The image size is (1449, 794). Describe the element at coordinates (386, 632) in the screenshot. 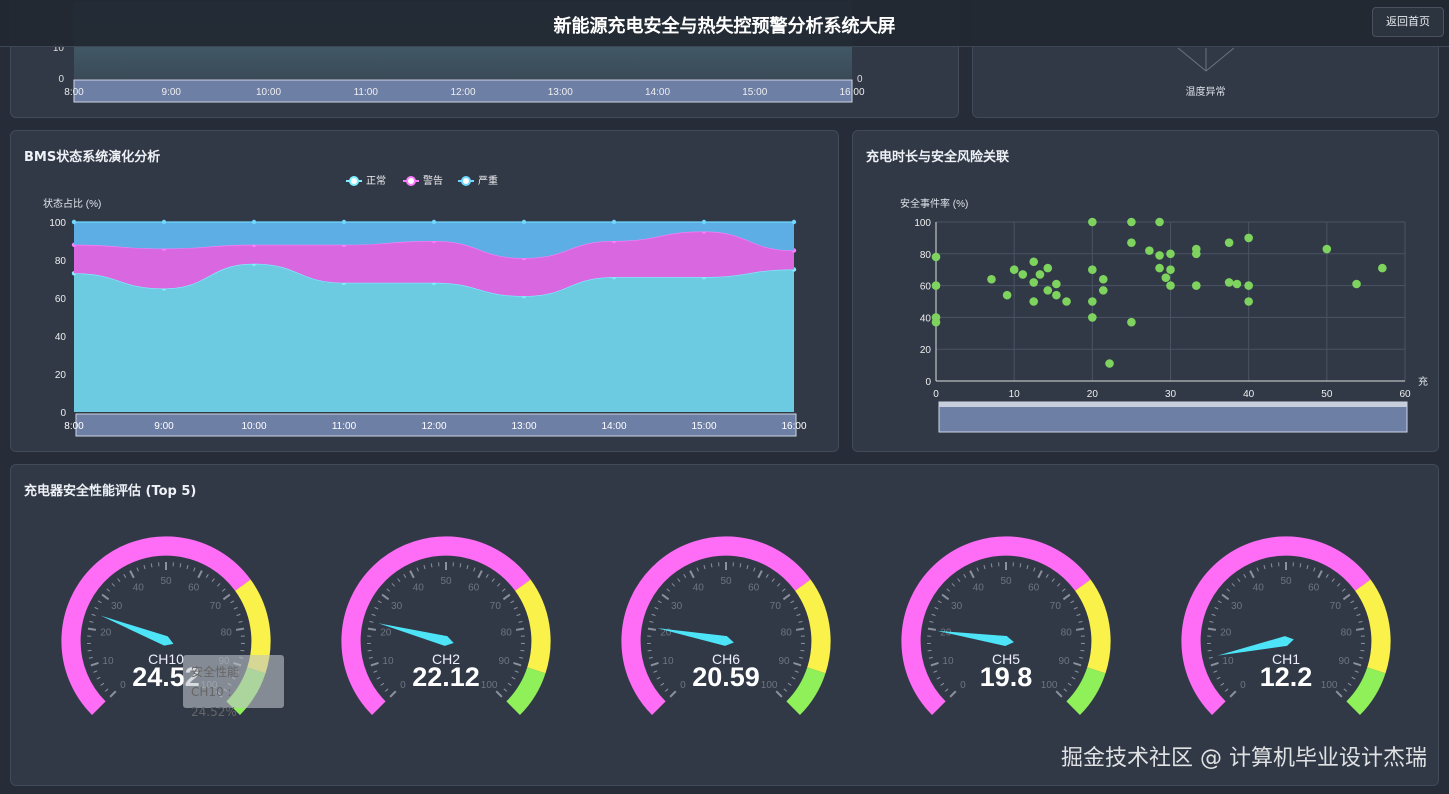

I see `gauge-tick-label: 20` at that location.